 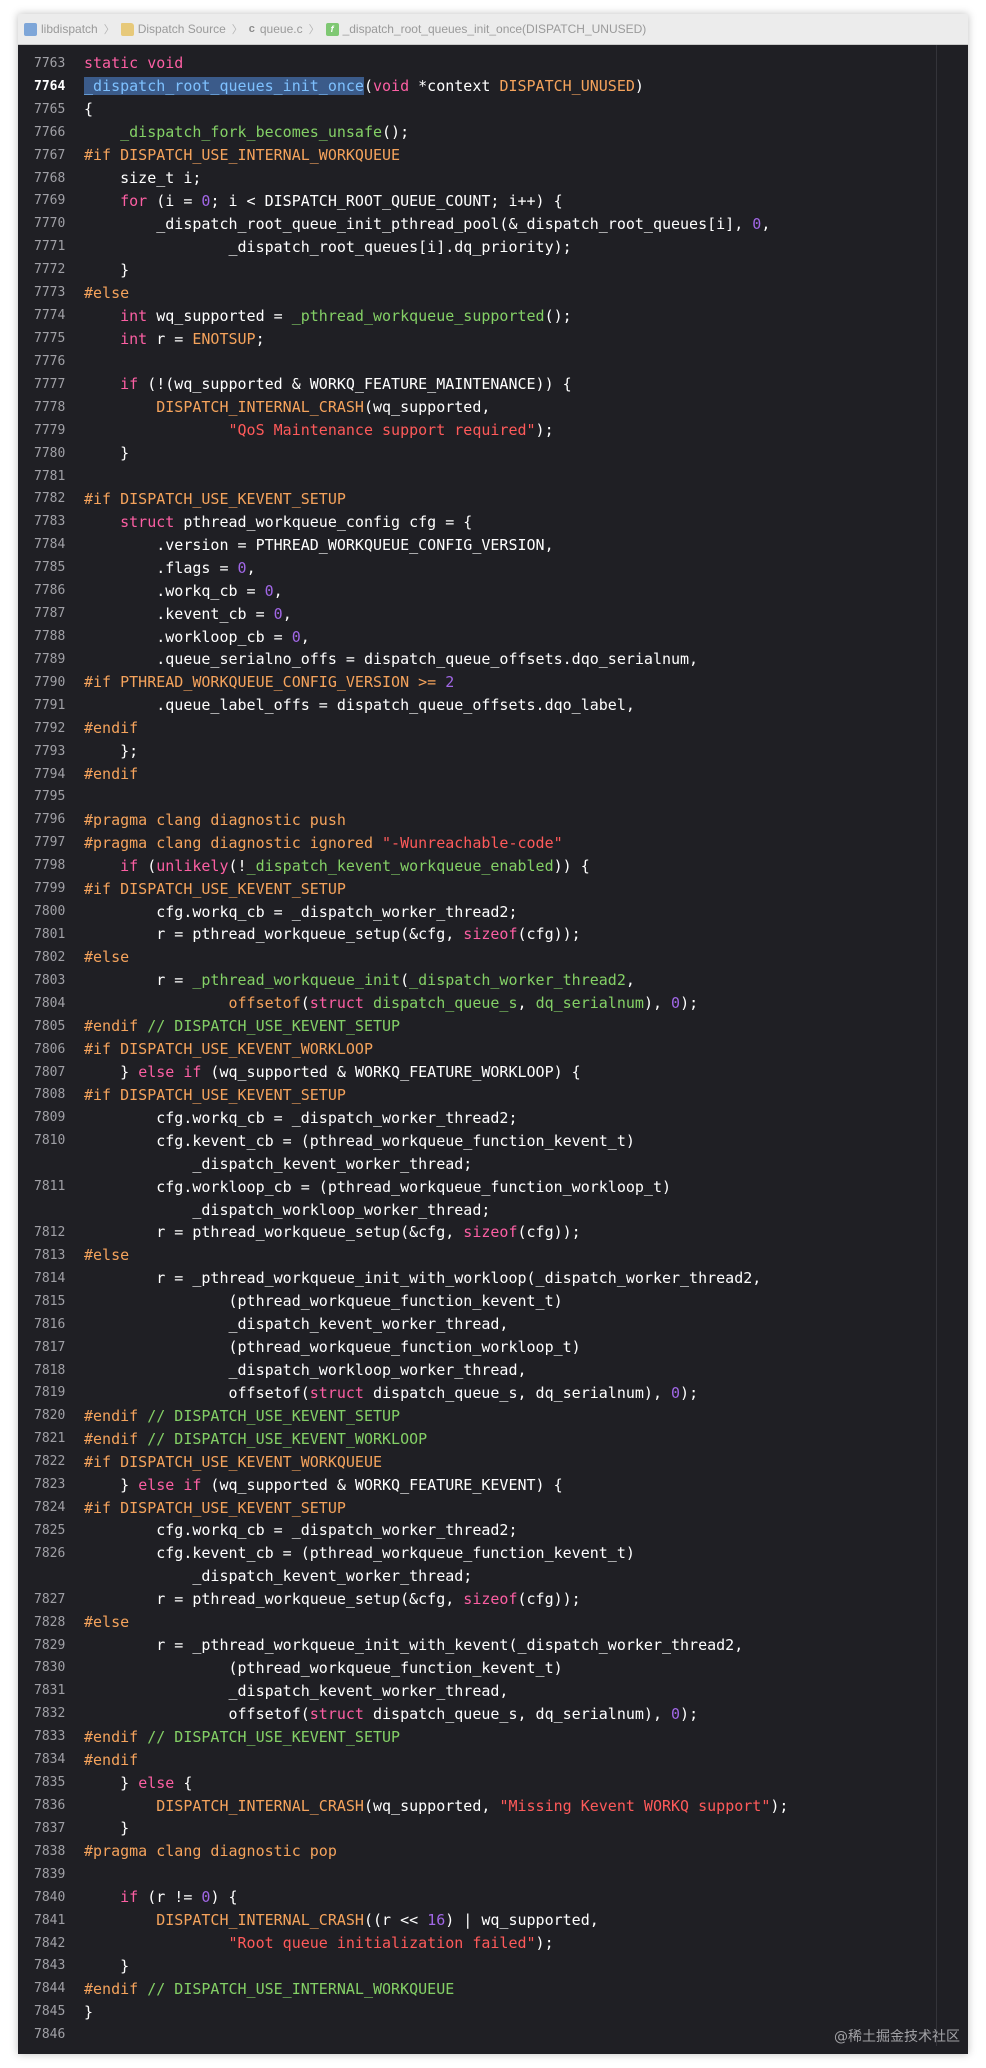 What do you see at coordinates (493, 155) in the screenshot?
I see `code-line: 7767 #if DISPATCH_USE_INTERNAL_WORKQUEUE` at bounding box center [493, 155].